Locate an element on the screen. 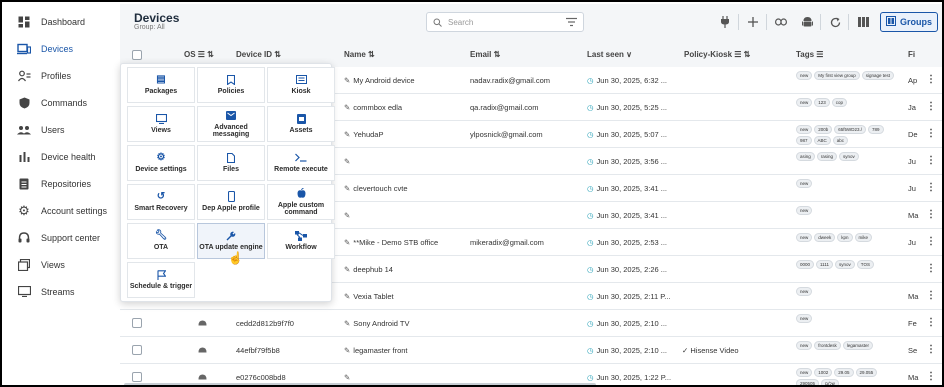  sidebar-item-streams: Streams is located at coordinates (61, 291).